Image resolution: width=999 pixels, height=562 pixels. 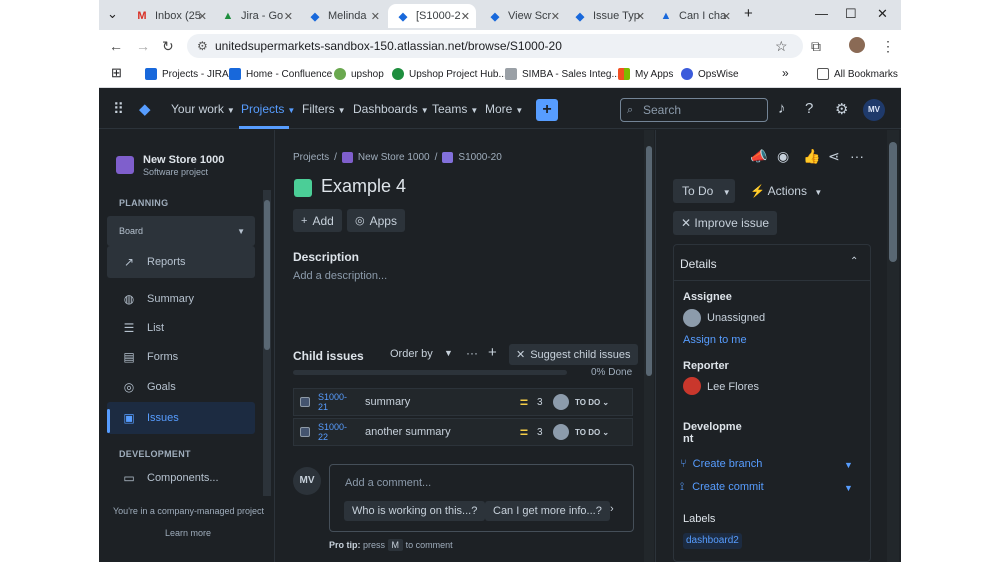 What do you see at coordinates (415, 511) in the screenshot?
I see `comment-suggestion-who: Who is working on this...?` at bounding box center [415, 511].